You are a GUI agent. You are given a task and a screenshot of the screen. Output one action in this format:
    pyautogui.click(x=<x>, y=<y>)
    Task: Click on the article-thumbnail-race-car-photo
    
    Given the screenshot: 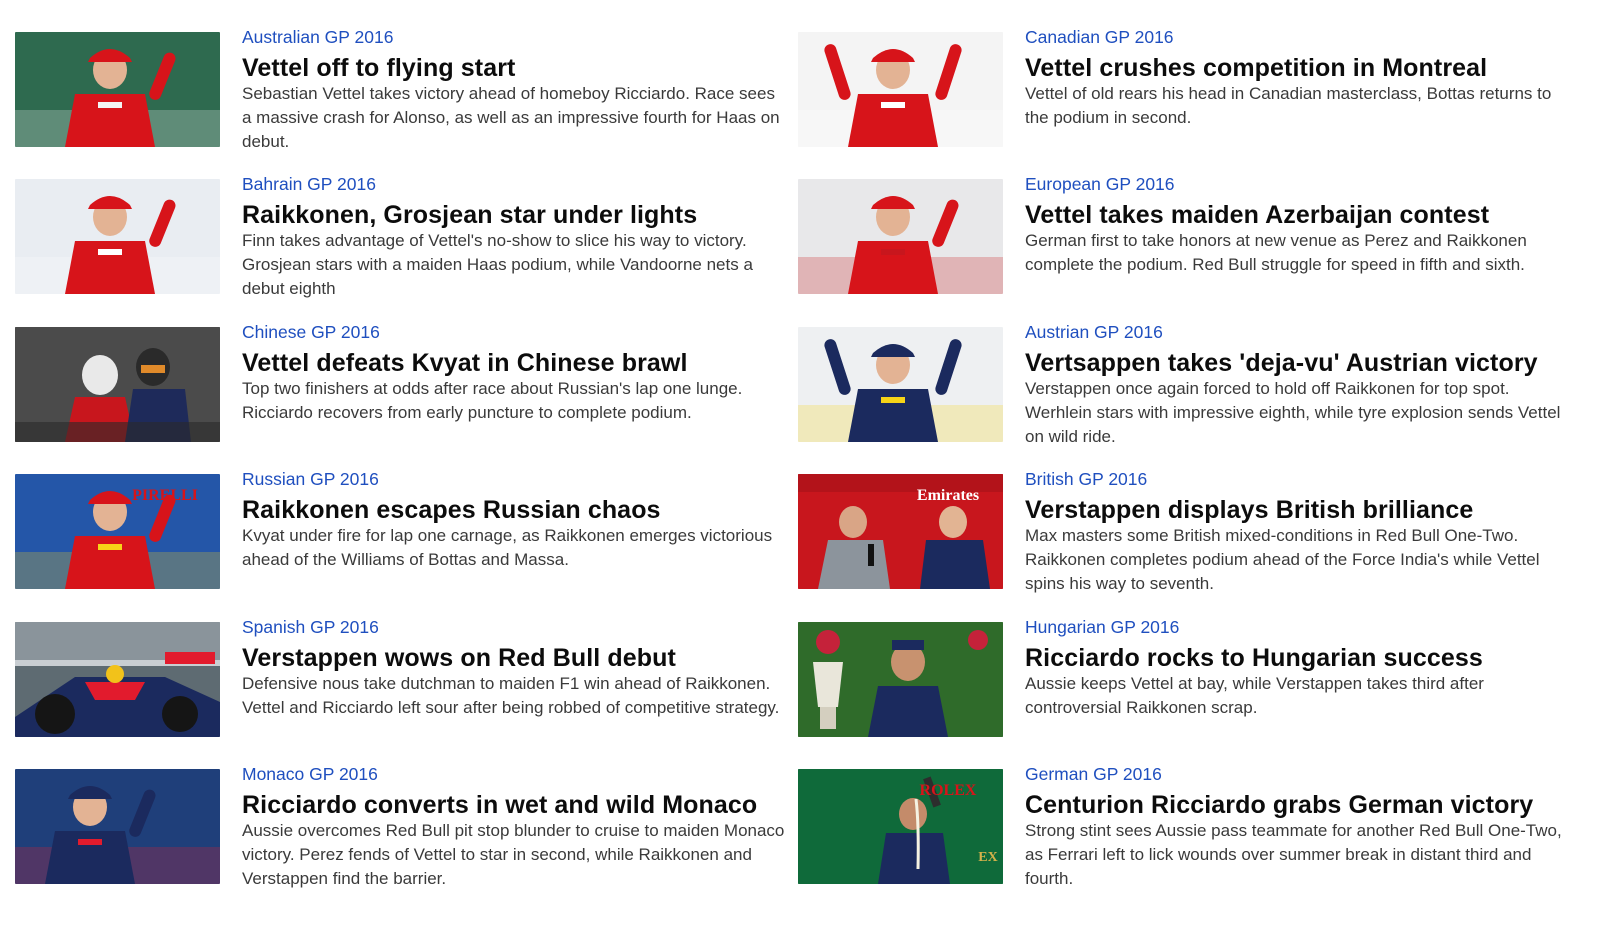 What is the action you would take?
    pyautogui.click(x=117, y=679)
    